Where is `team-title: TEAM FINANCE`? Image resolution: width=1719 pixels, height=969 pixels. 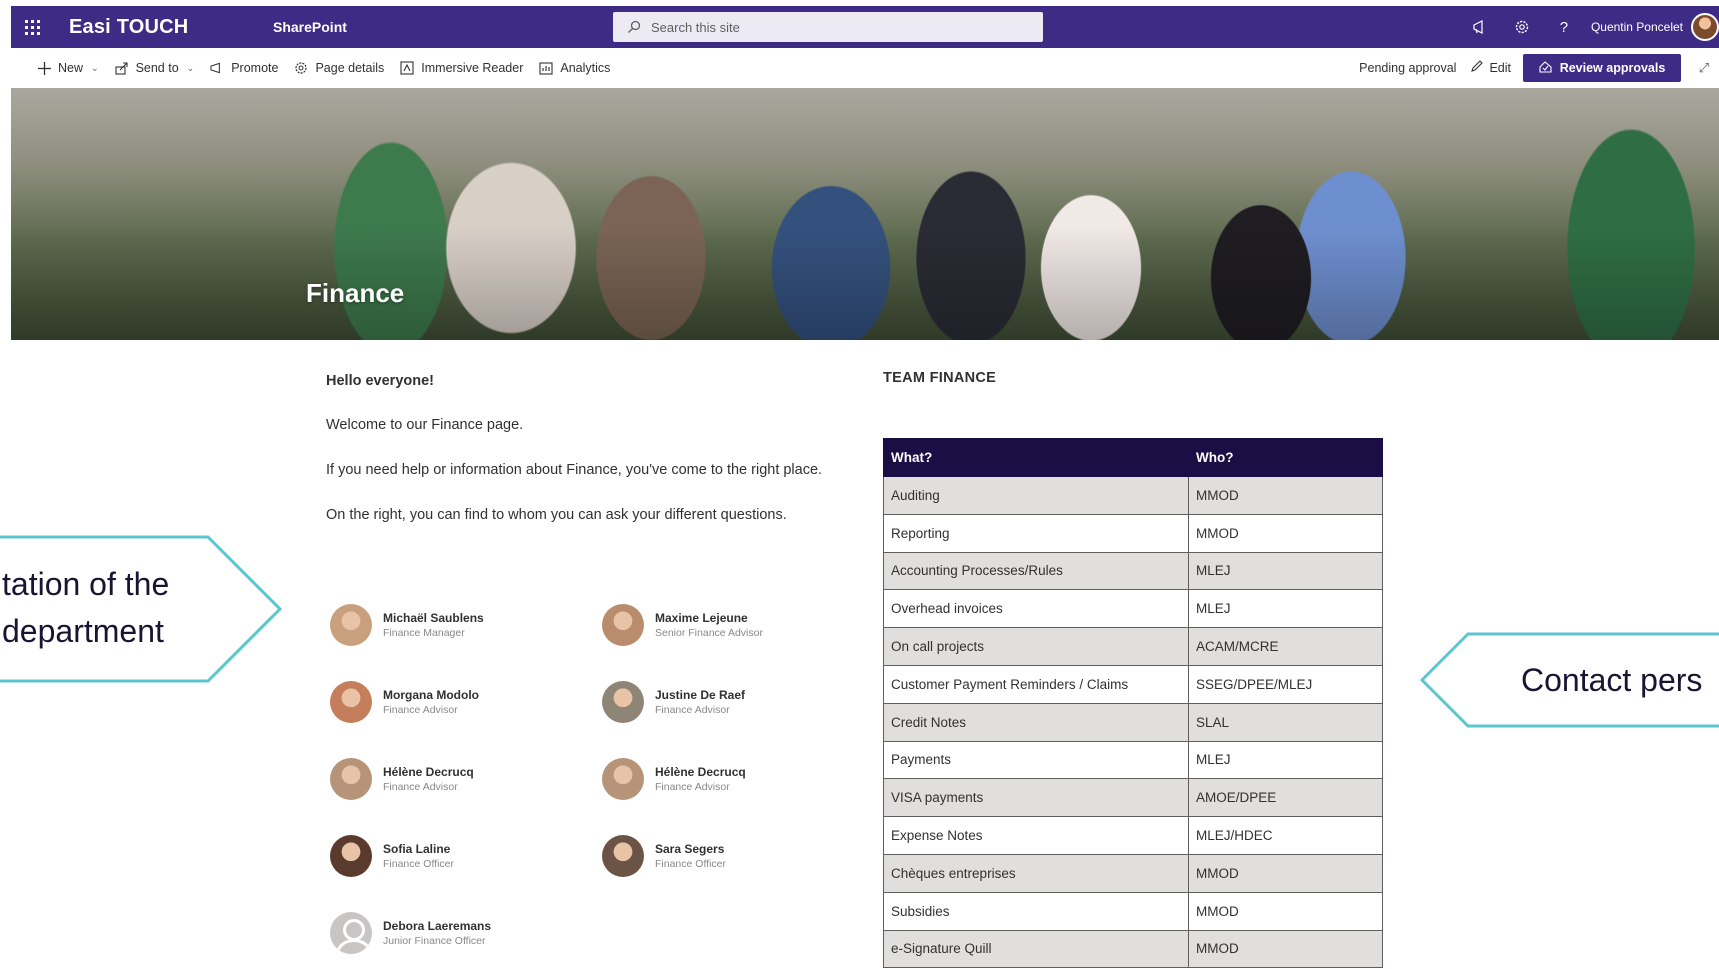 team-title: TEAM FINANCE is located at coordinates (940, 378).